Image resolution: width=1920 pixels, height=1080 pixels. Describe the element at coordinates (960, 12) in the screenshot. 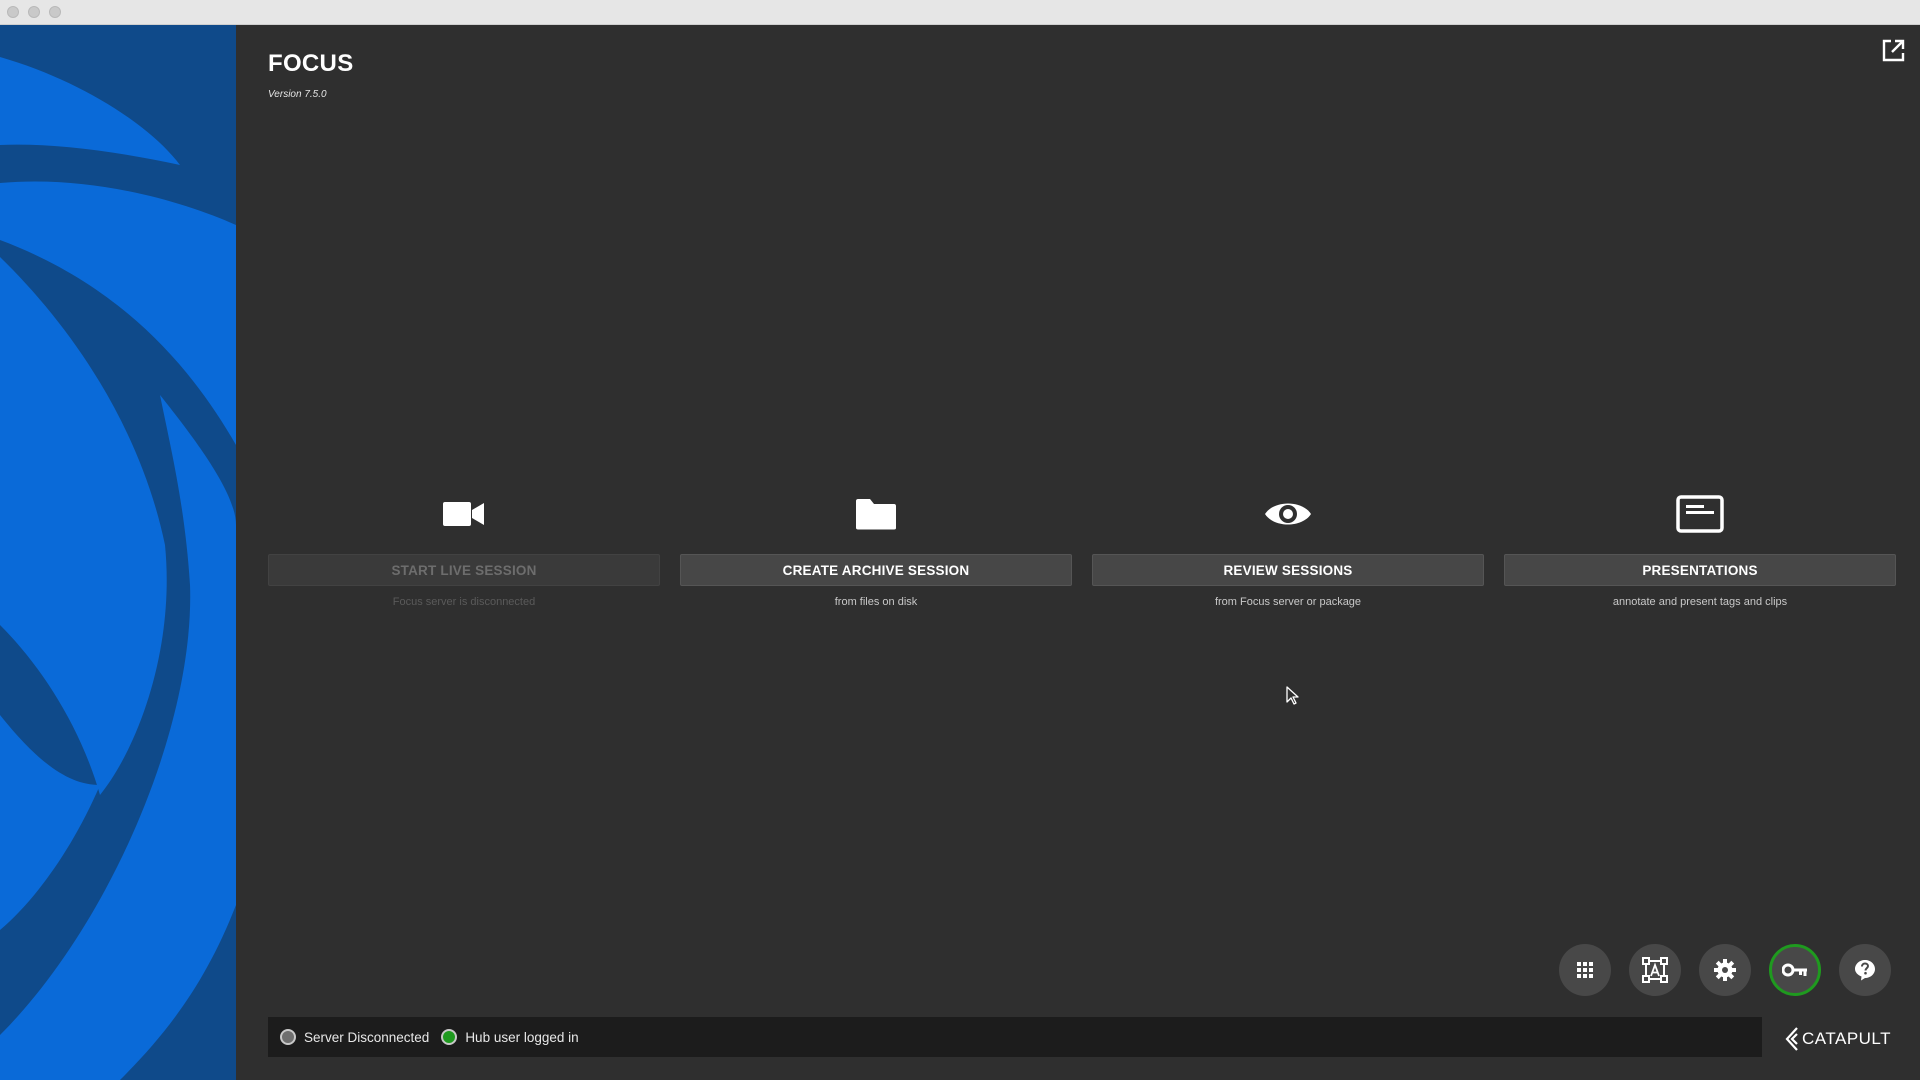

I see `title-bar` at that location.